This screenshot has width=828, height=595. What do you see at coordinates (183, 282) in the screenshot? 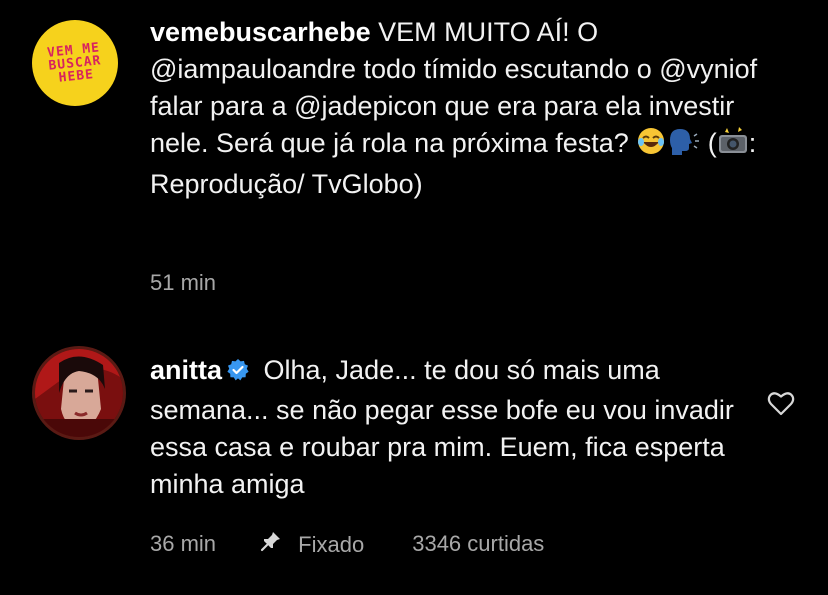
I see `post-timestamp: 51 min` at bounding box center [183, 282].